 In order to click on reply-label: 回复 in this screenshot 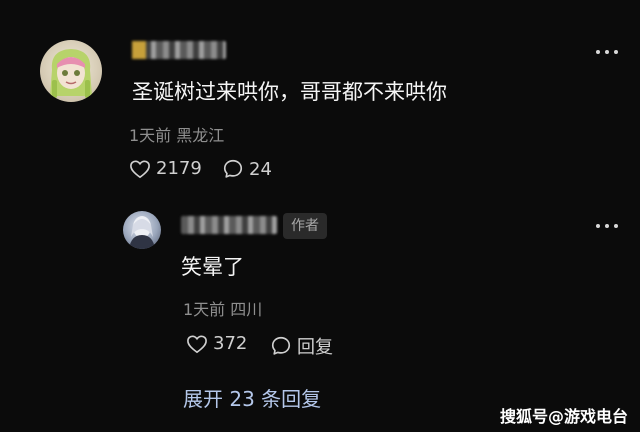, I will do `click(315, 347)`.